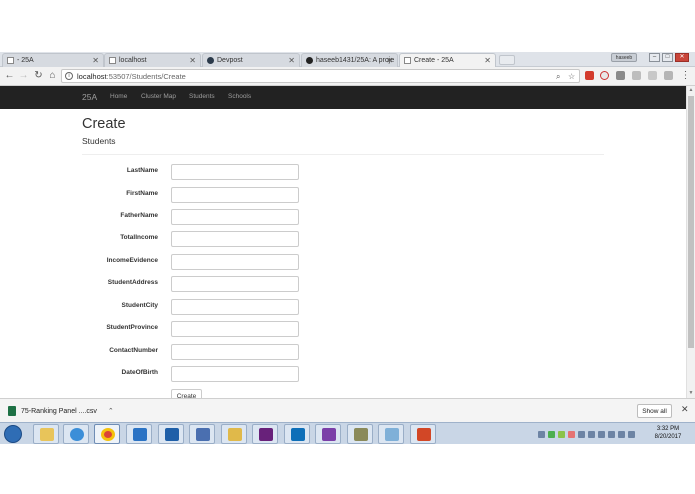  I want to click on taskbar-lync, so click(139, 434).